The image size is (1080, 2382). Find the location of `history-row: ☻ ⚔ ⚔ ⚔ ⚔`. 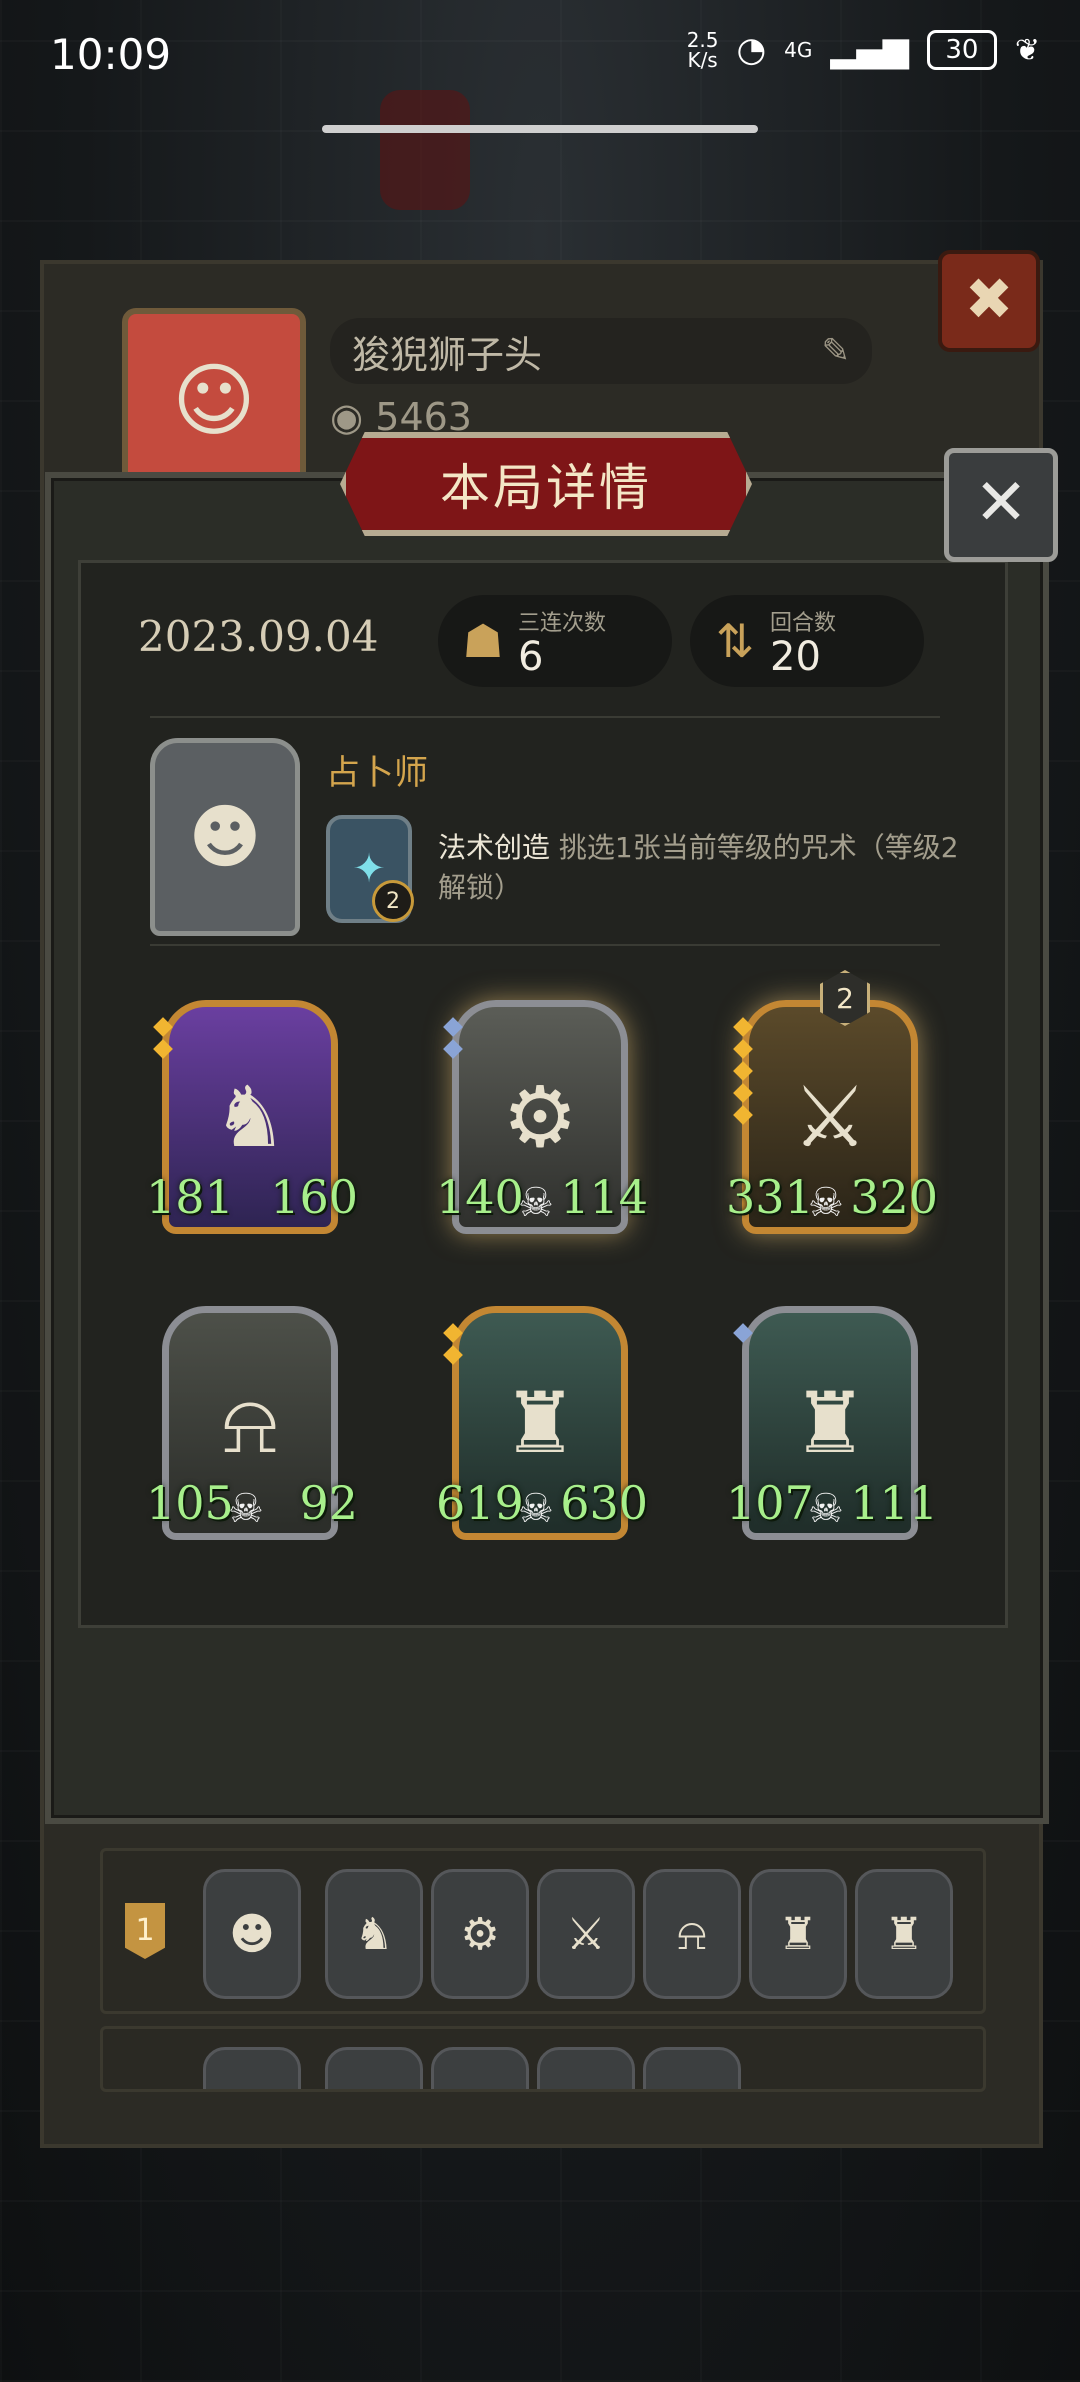

history-row: ☻ ⚔ ⚔ ⚔ ⚔ is located at coordinates (543, 2059).